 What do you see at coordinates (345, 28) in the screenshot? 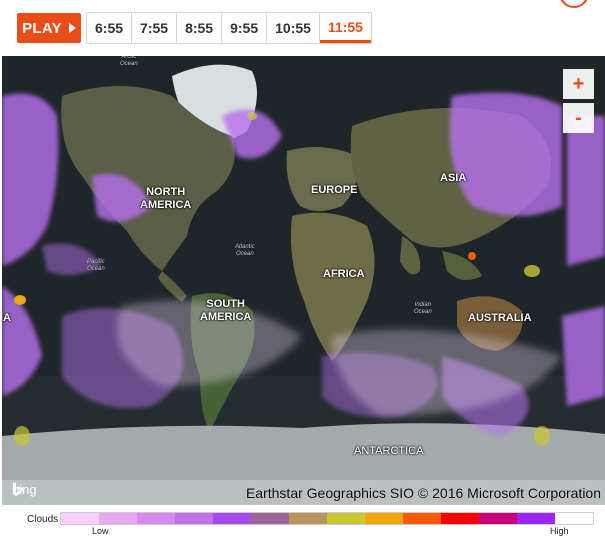
I see `time-11-55: 11:55` at bounding box center [345, 28].